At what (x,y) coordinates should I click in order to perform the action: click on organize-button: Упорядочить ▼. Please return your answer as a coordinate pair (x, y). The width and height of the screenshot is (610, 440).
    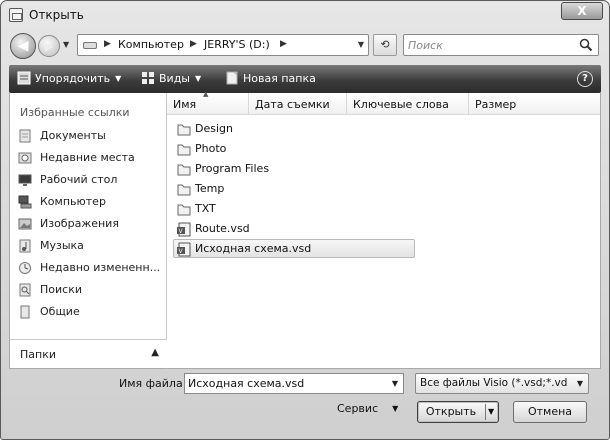
    Looking at the image, I should click on (69, 79).